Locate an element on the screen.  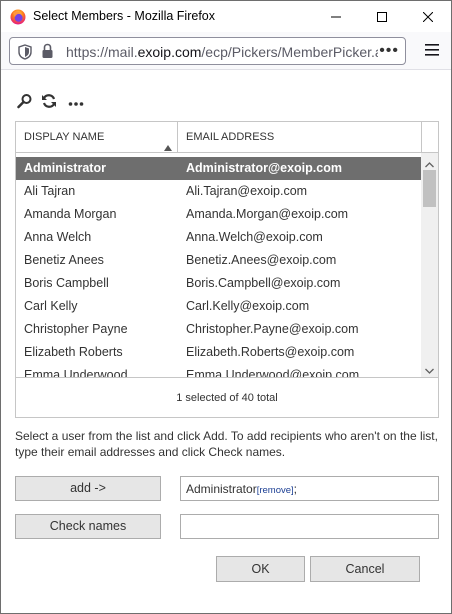
title-bar: Select Members - Mozilla Firefox is located at coordinates (226, 16).